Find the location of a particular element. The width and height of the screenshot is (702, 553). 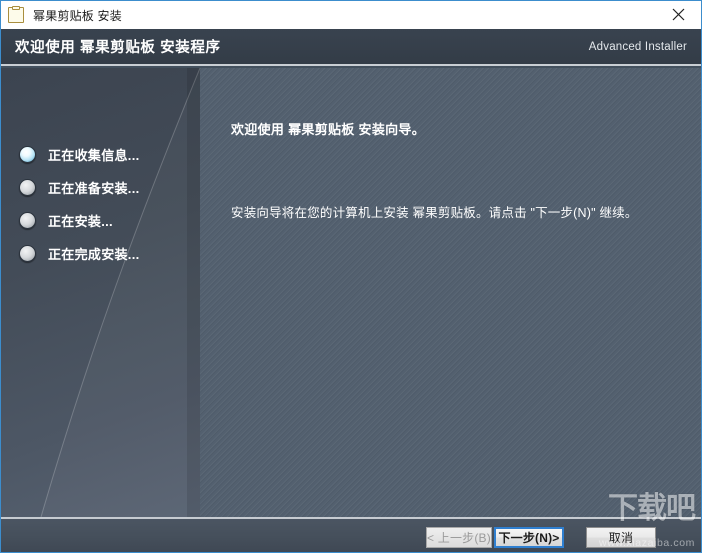

window-title: 幂果剪贴板 安装 is located at coordinates (77, 15).